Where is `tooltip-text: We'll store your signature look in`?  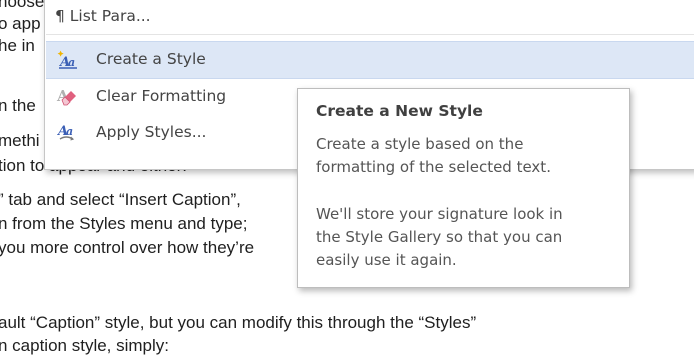 tooltip-text: We'll store your signature look in is located at coordinates (439, 214).